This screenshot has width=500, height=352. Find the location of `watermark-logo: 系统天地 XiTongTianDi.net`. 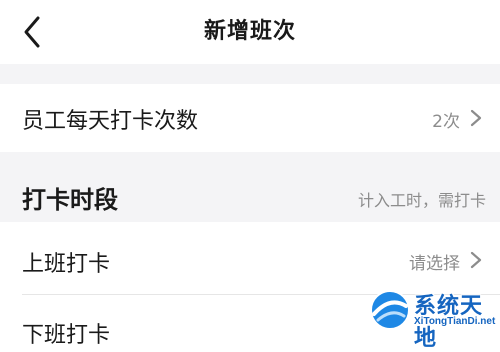

watermark-logo: 系统天地 XiTongTianDi.net is located at coordinates (432, 319).